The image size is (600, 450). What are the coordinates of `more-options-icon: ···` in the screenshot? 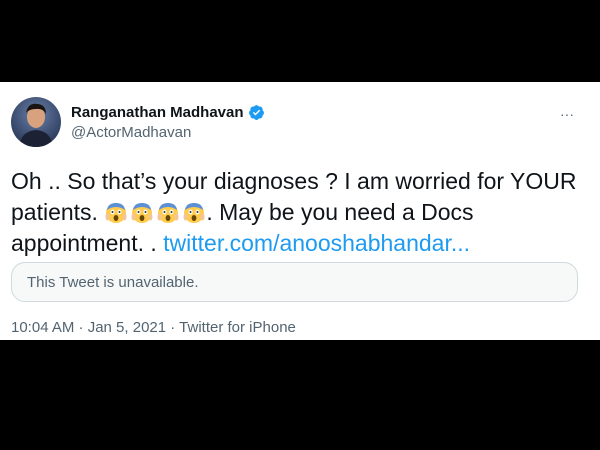 It's located at (567, 114).